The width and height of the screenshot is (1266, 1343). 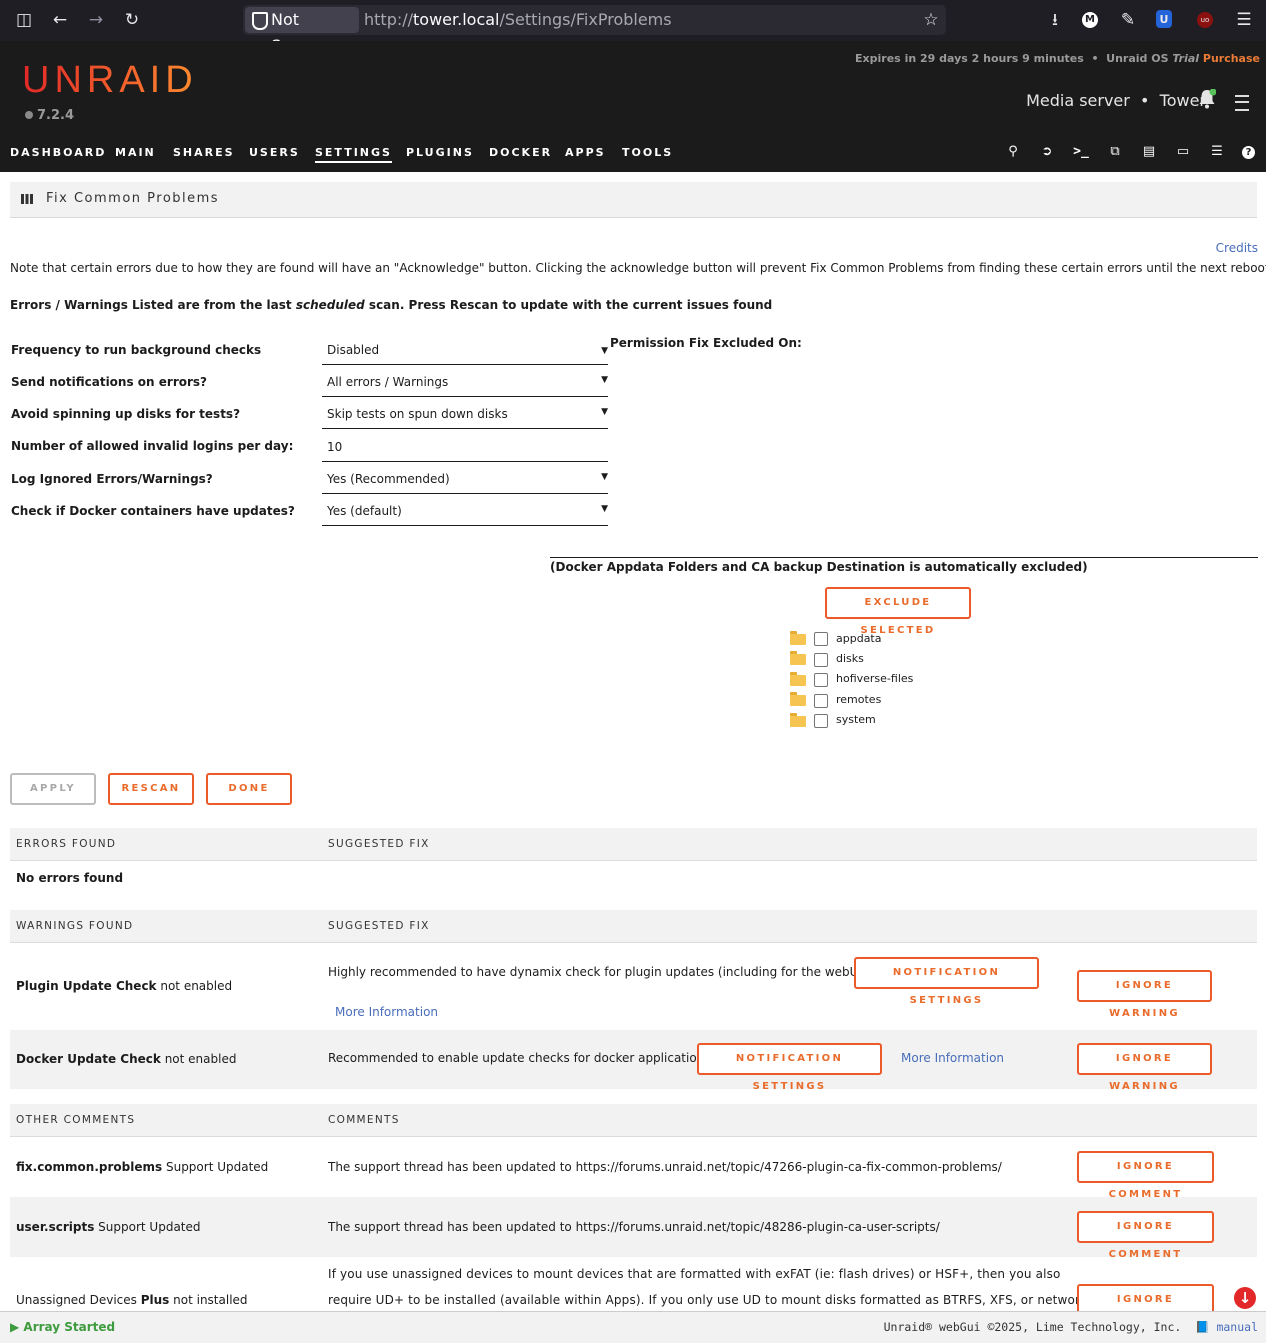 What do you see at coordinates (417, 414) in the screenshot?
I see `select-value: Skip tests on spun down disks` at bounding box center [417, 414].